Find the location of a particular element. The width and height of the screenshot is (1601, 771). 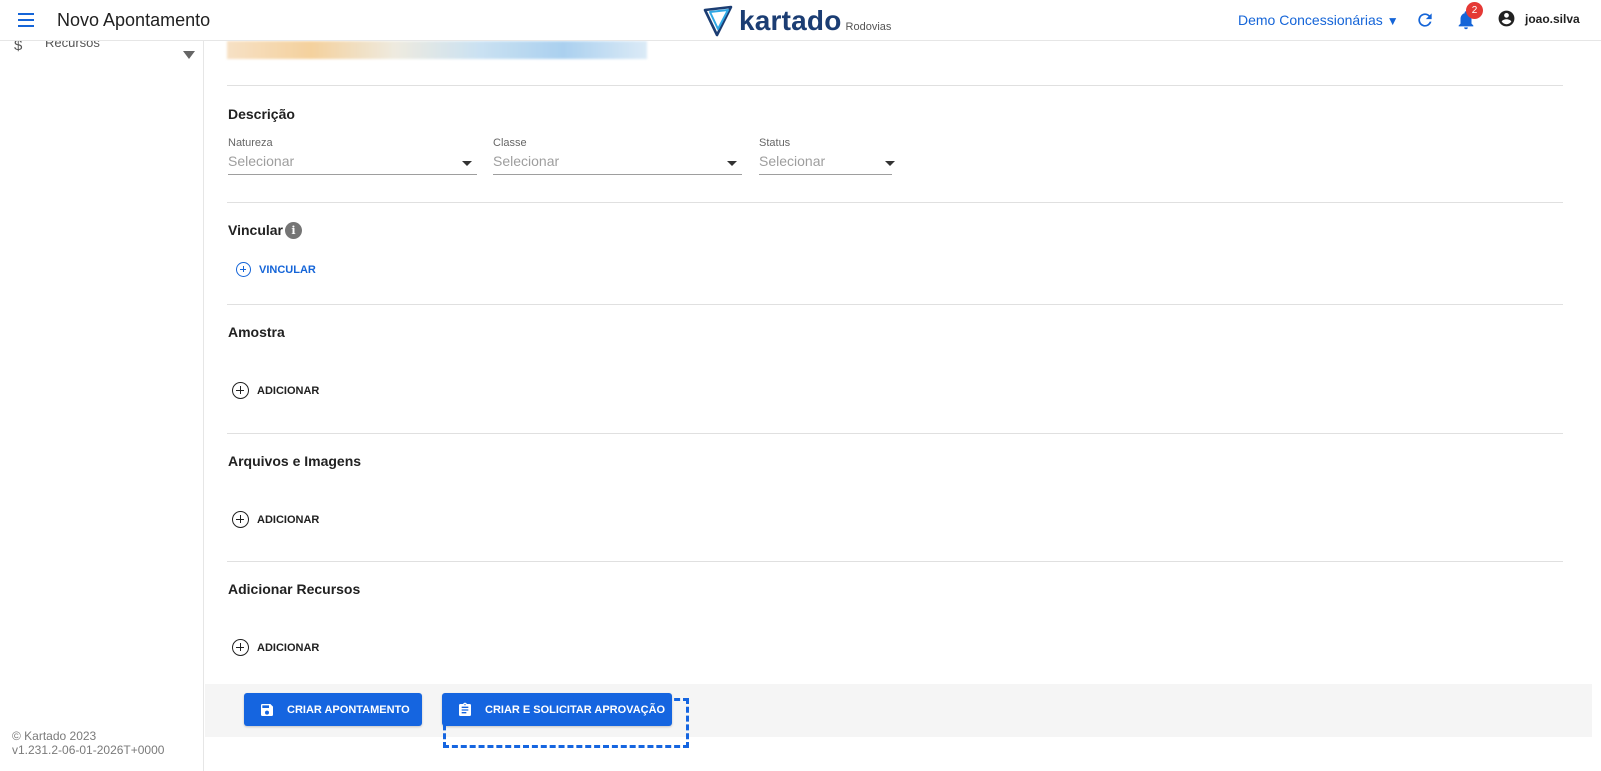

field-label: Classe is located at coordinates (510, 143).